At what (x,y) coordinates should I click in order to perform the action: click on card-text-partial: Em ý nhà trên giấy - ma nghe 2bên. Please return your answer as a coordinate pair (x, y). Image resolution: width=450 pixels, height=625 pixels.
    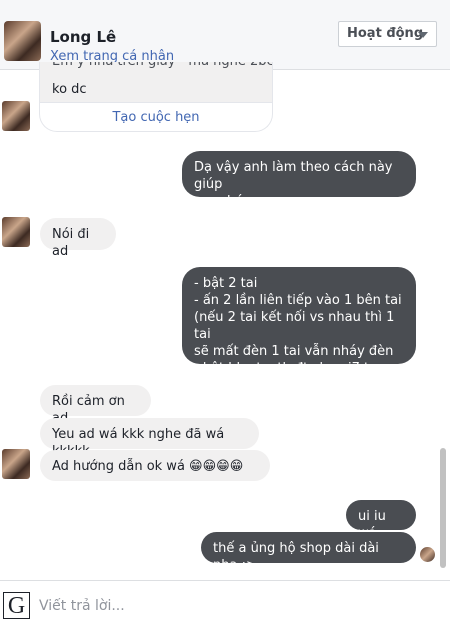
    Looking at the image, I should click on (162, 66).